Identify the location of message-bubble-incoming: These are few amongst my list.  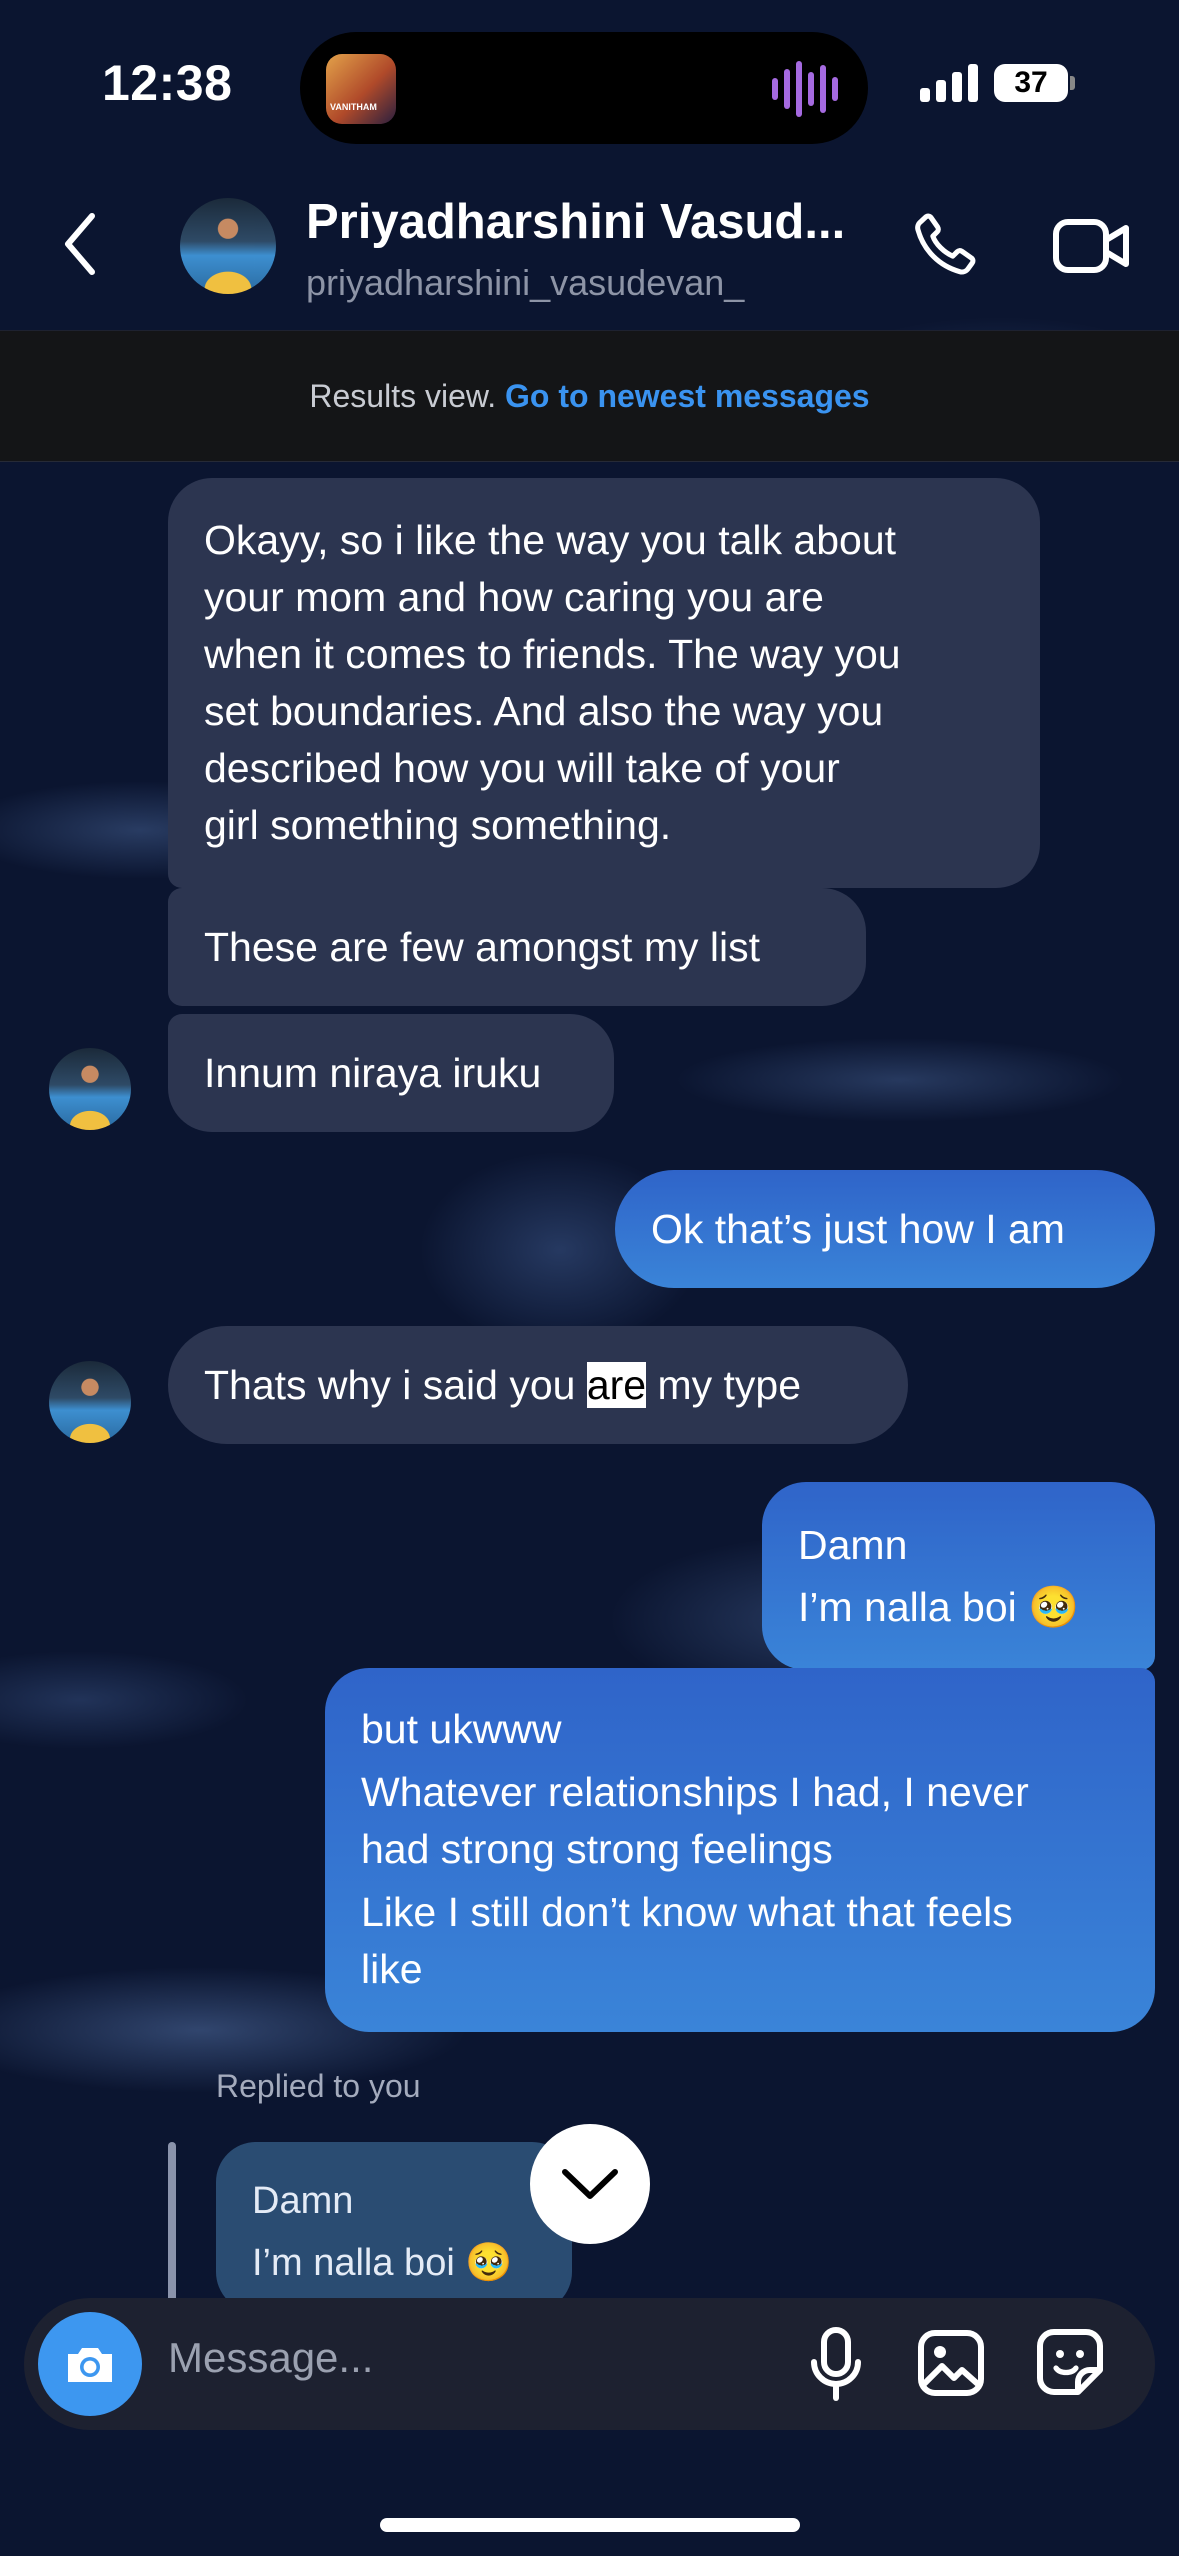
(517, 947).